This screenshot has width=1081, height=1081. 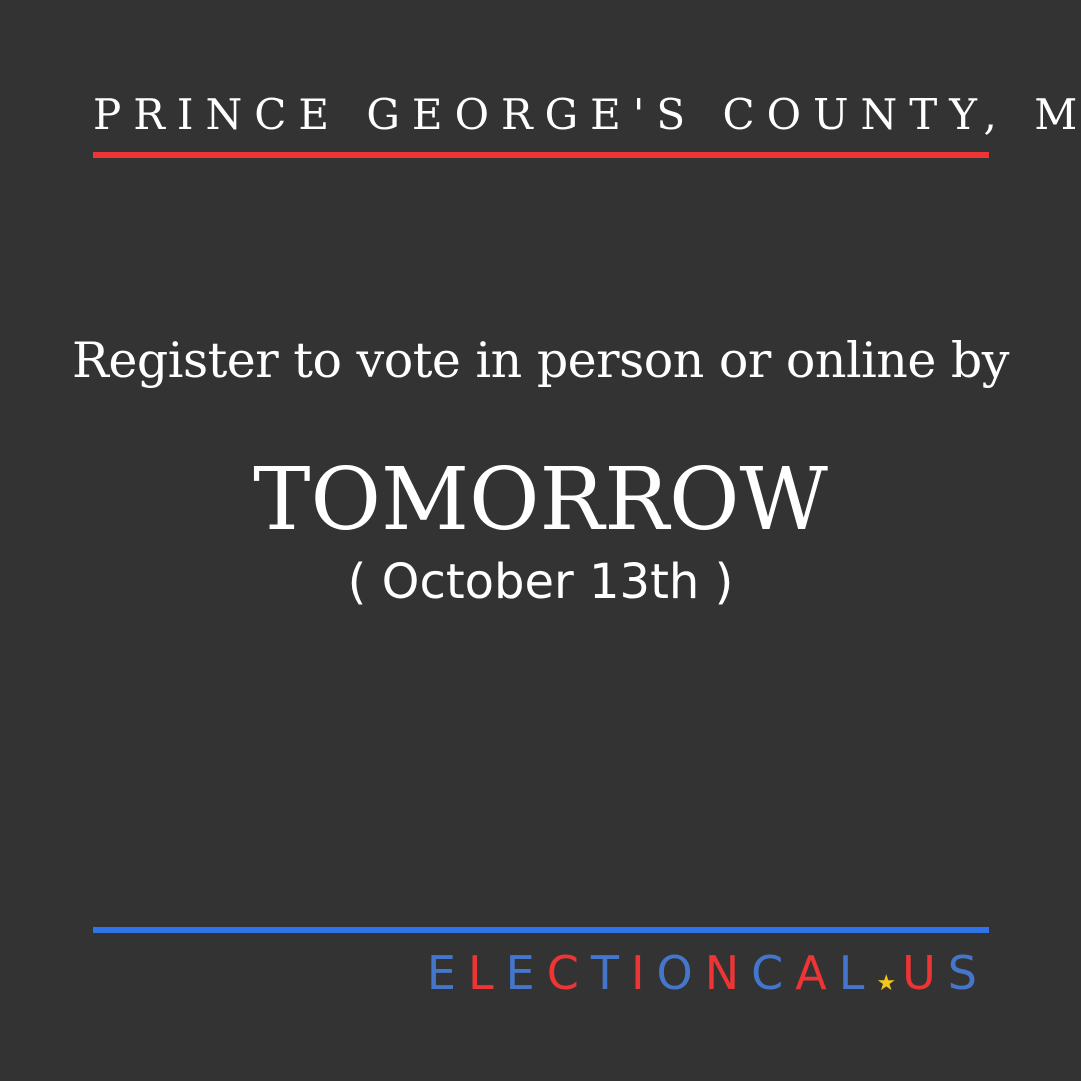 I want to click on logo-letter: S, so click(x=968, y=973).